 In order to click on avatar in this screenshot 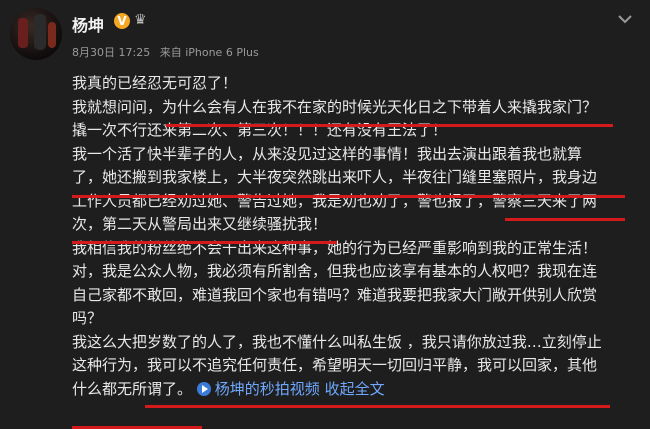, I will do `click(36, 34)`.